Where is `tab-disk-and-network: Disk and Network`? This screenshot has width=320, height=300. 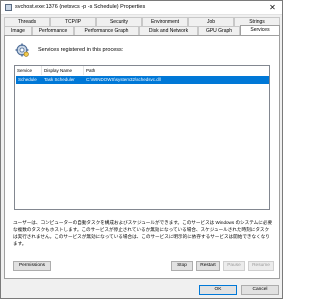 tab-disk-and-network: Disk and Network is located at coordinates (168, 30).